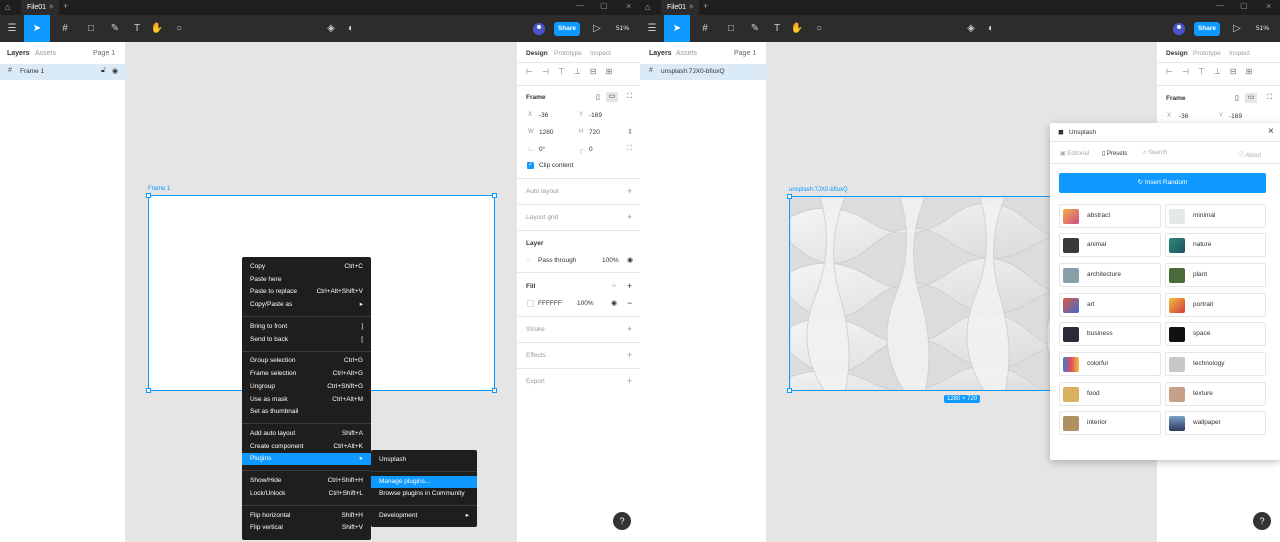  Describe the element at coordinates (629, 191) in the screenshot. I see `add-auto-layout-icon: +` at that location.